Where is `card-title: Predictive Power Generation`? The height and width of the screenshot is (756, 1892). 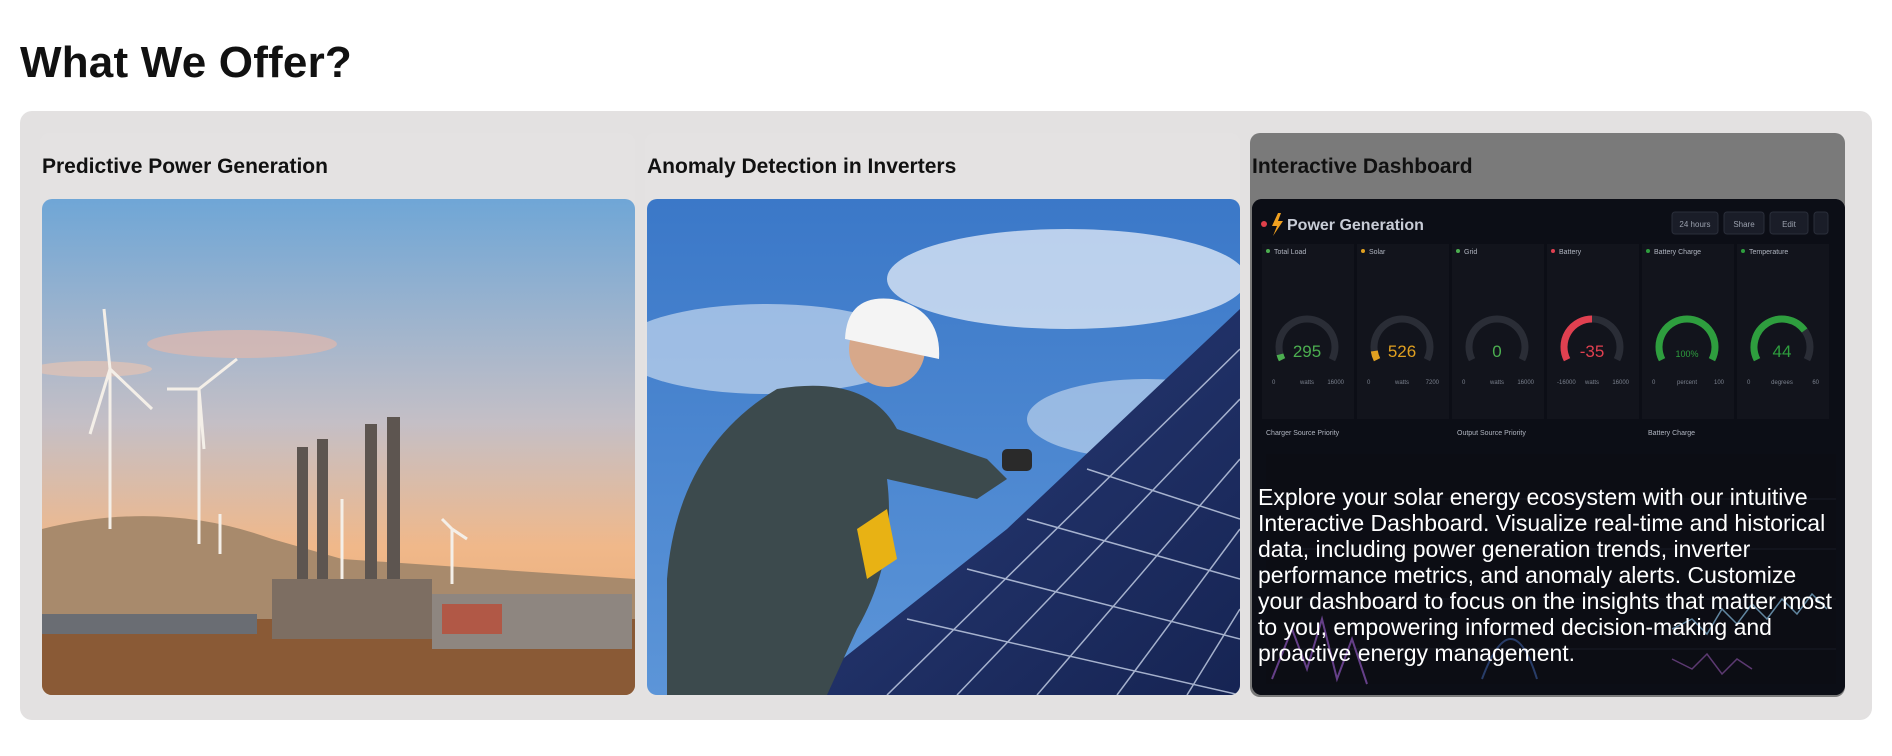
card-title: Predictive Power Generation is located at coordinates (185, 166).